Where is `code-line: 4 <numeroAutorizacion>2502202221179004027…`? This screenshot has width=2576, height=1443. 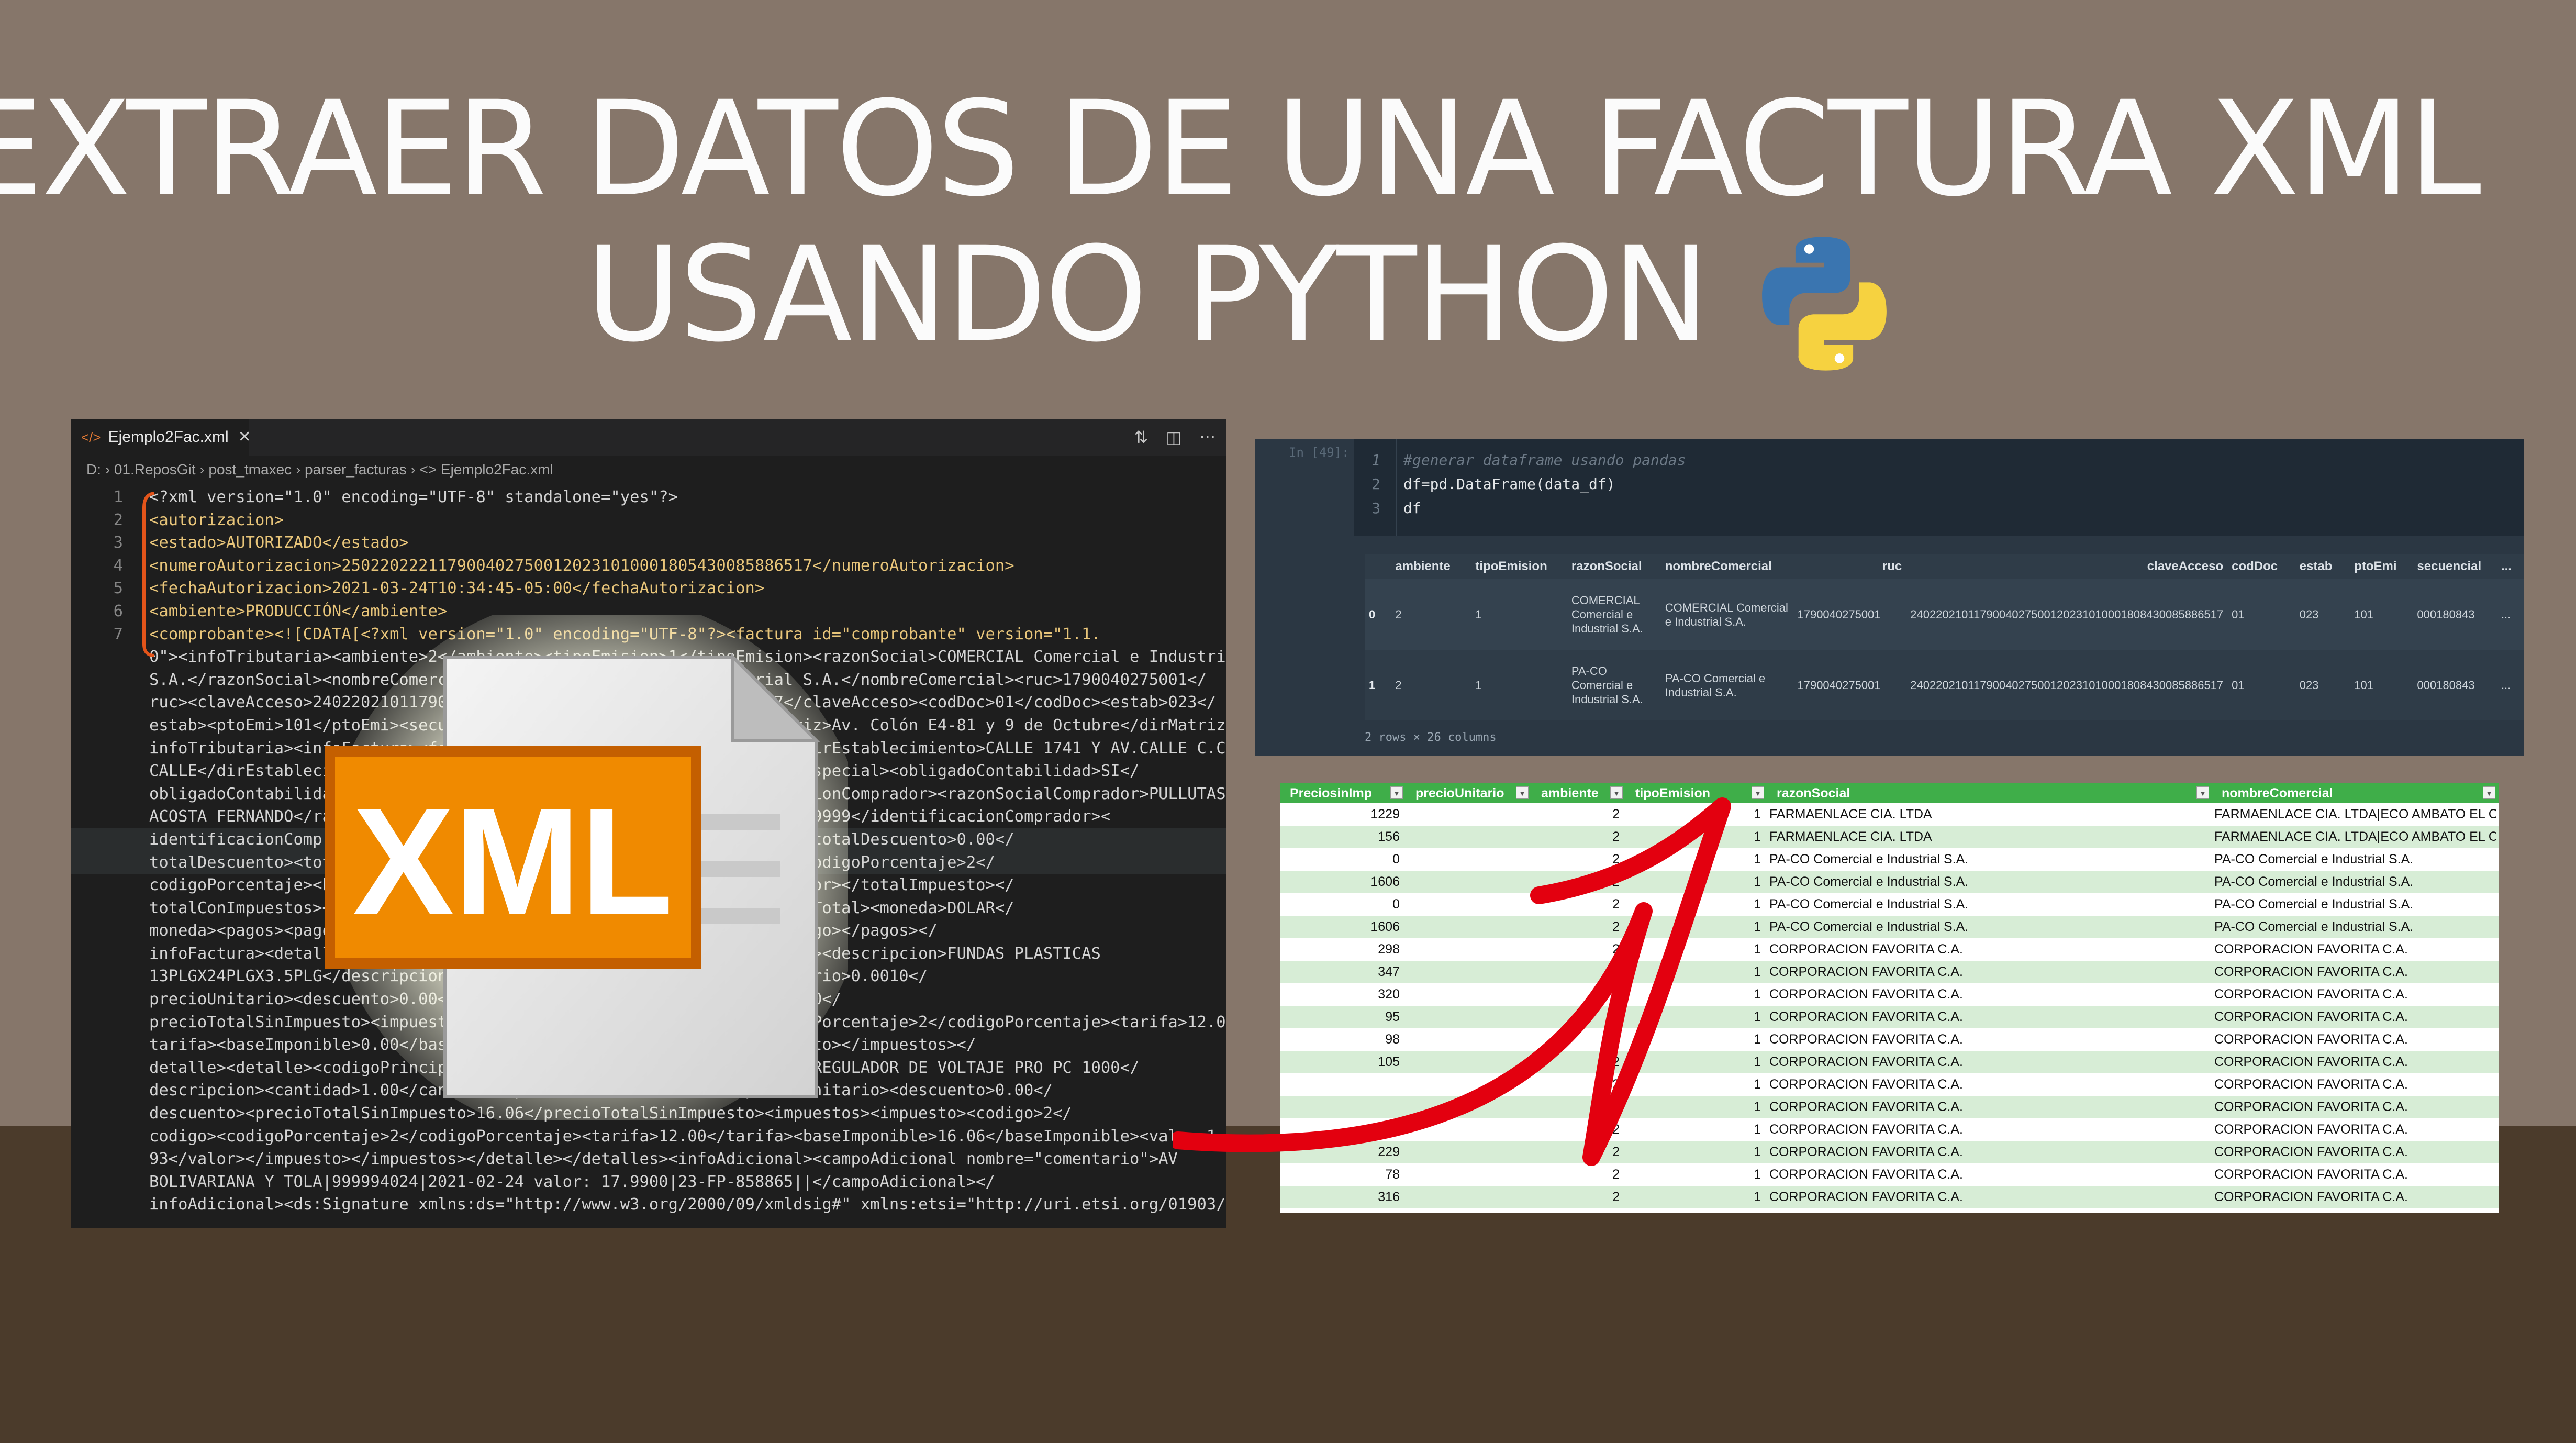
code-line: 4 <numeroAutorizacion>2502202221179004027… is located at coordinates (648, 566).